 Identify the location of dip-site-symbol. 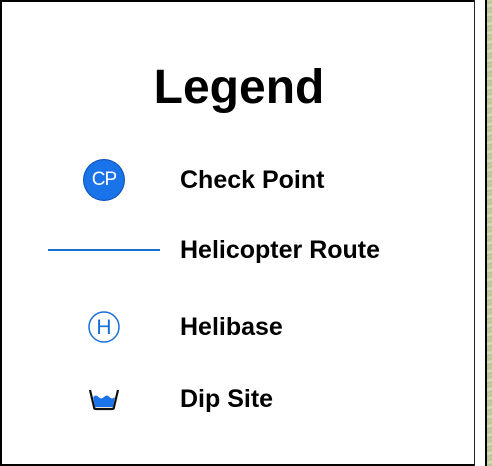
(104, 399).